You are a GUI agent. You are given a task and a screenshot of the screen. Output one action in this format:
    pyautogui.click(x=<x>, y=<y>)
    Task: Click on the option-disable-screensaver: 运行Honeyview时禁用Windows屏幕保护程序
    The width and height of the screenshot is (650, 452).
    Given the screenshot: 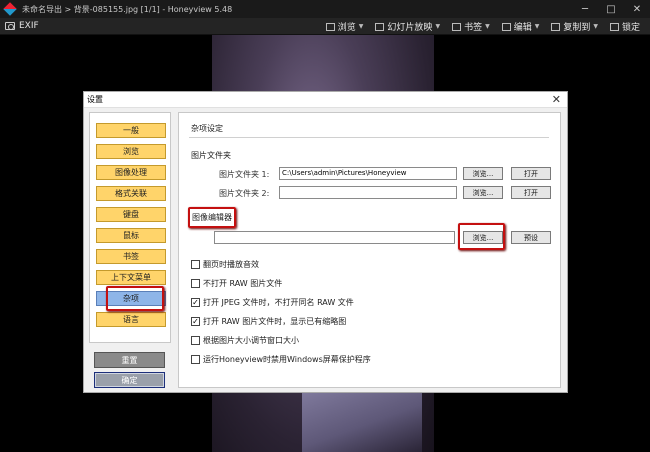 What is the action you would take?
    pyautogui.click(x=281, y=359)
    